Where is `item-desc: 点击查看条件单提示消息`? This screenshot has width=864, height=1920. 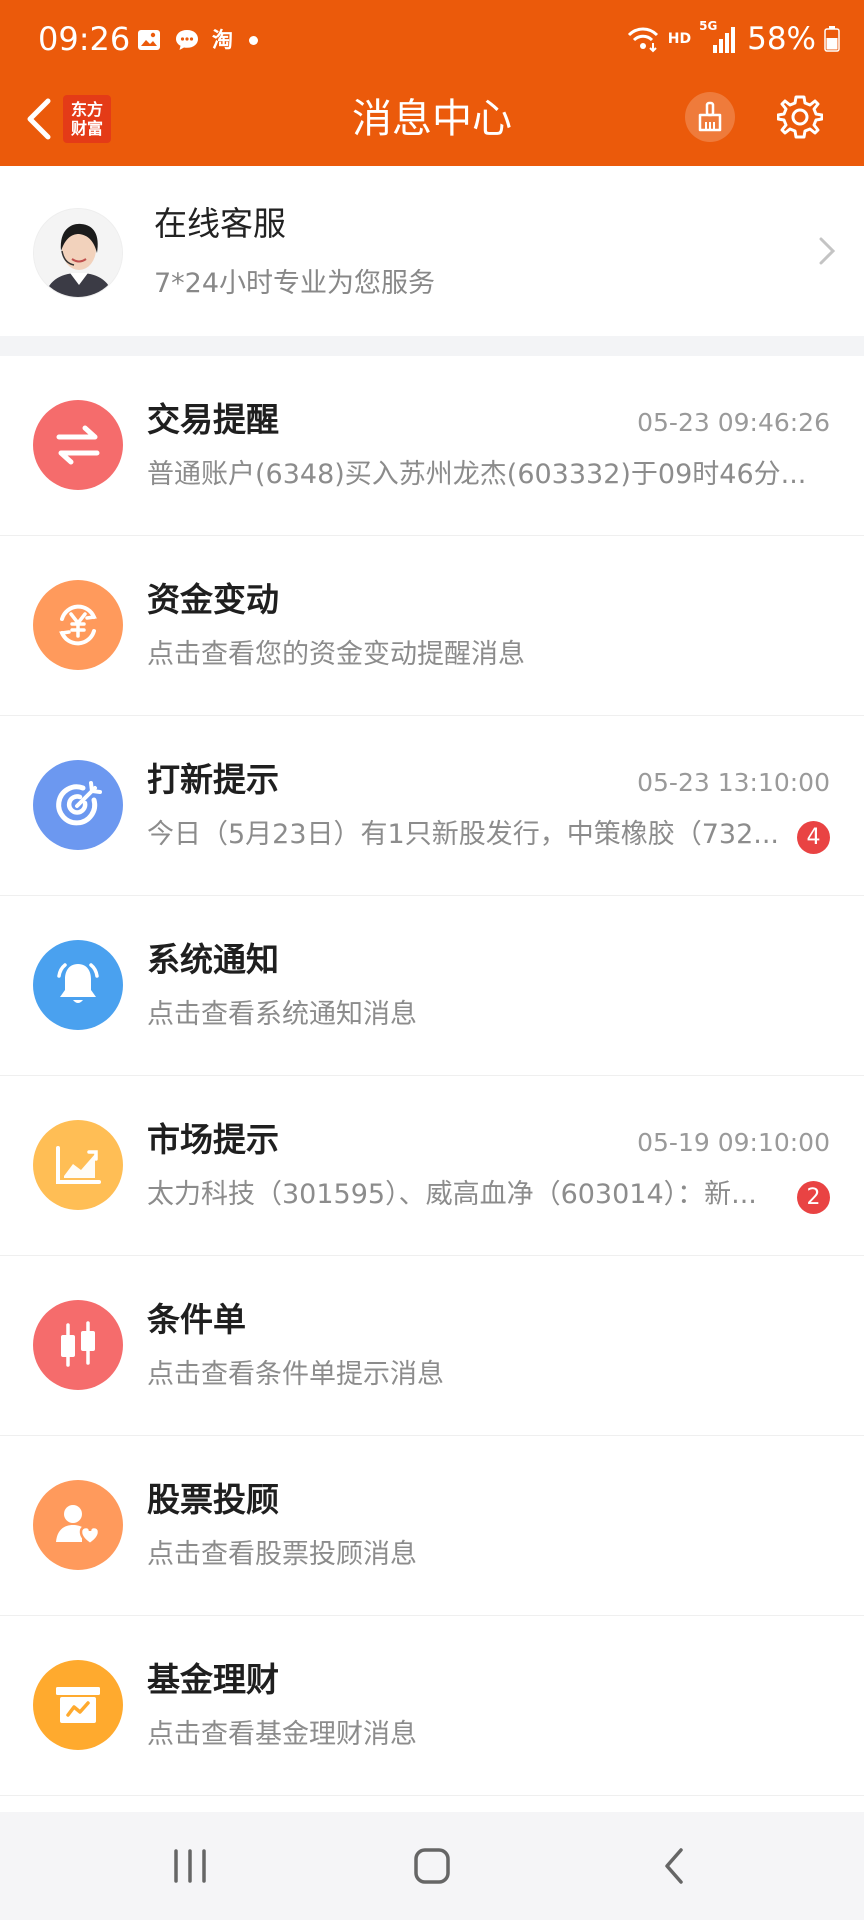 item-desc: 点击查看条件单提示消息 is located at coordinates (295, 1374).